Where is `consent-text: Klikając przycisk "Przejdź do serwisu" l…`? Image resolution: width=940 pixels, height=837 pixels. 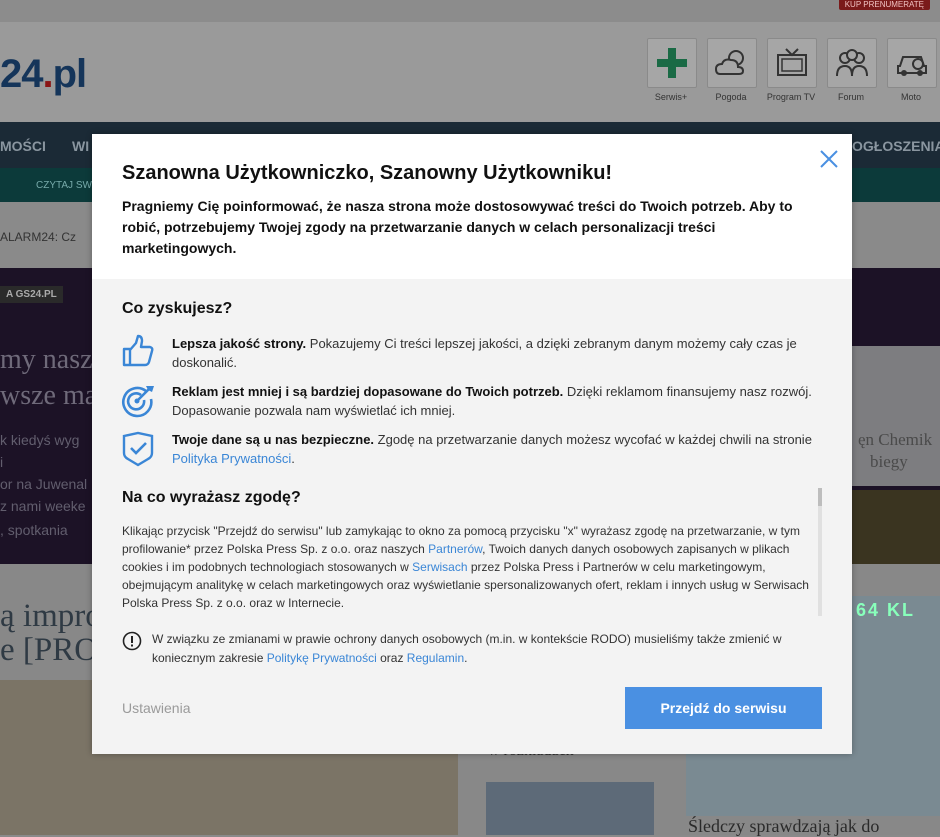 consent-text: Klikając przycisk "Przejdź do serwisu" l… is located at coordinates (465, 567).